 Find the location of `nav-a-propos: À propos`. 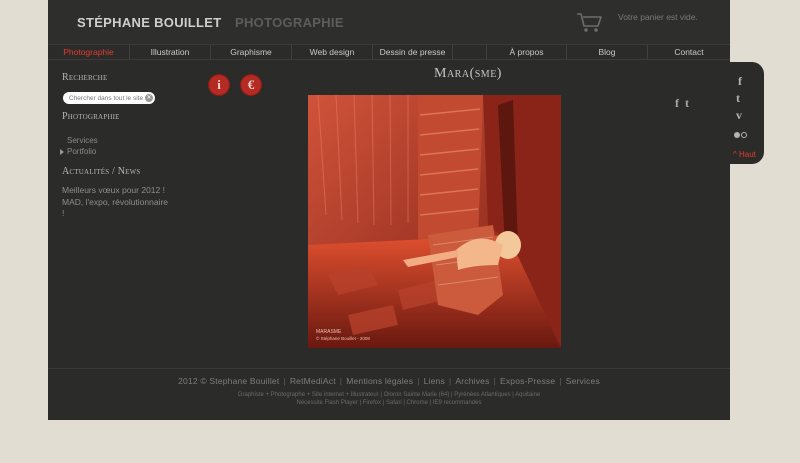

nav-a-propos: À propos is located at coordinates (527, 52).